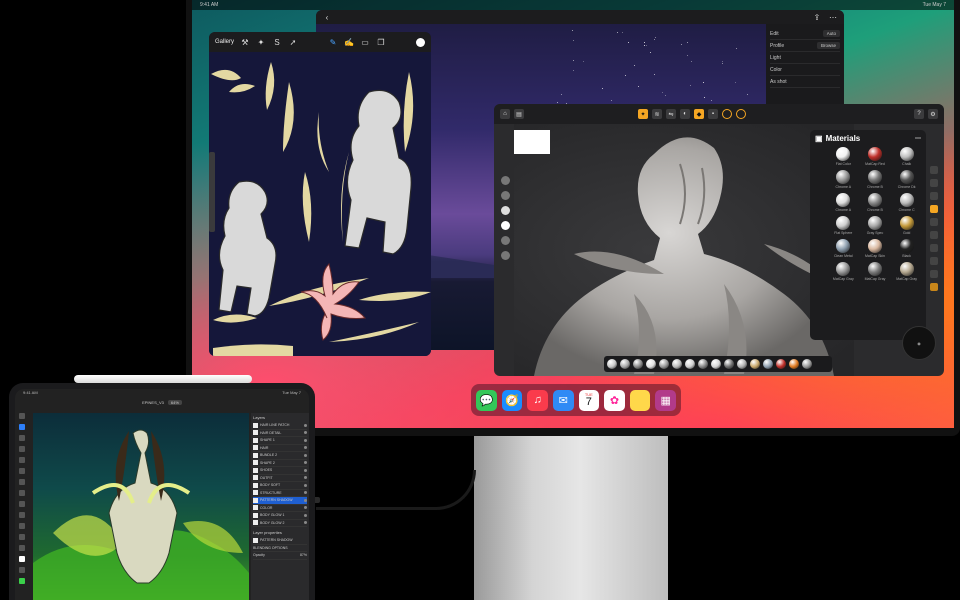  What do you see at coordinates (640, 400) in the screenshot?
I see `notes-app-icon` at bounding box center [640, 400].